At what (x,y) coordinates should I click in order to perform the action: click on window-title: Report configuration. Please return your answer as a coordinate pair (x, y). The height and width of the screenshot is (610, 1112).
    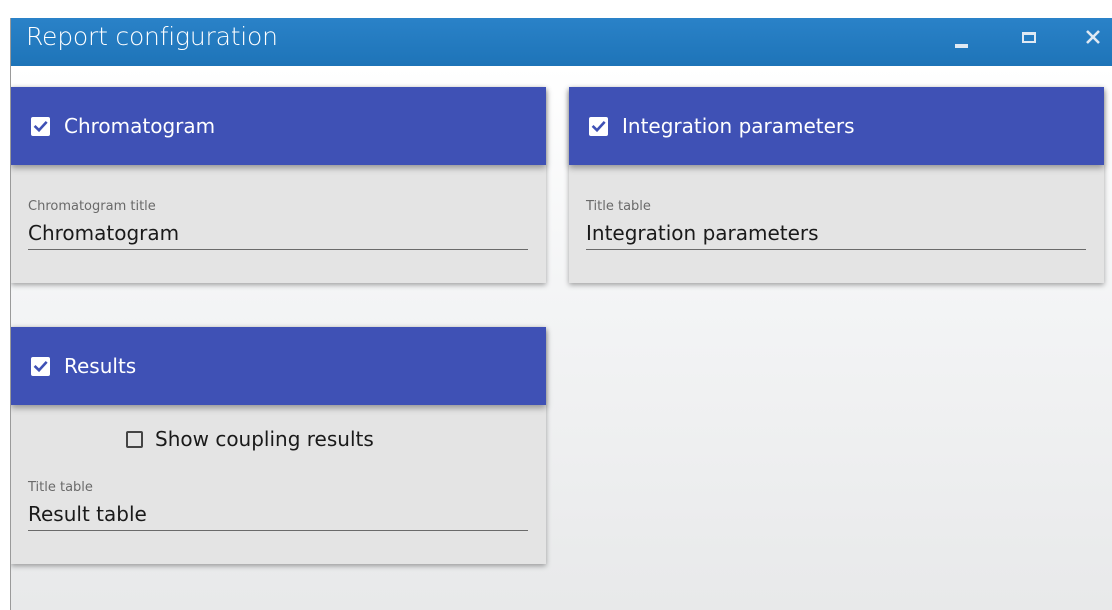
    Looking at the image, I should click on (152, 36).